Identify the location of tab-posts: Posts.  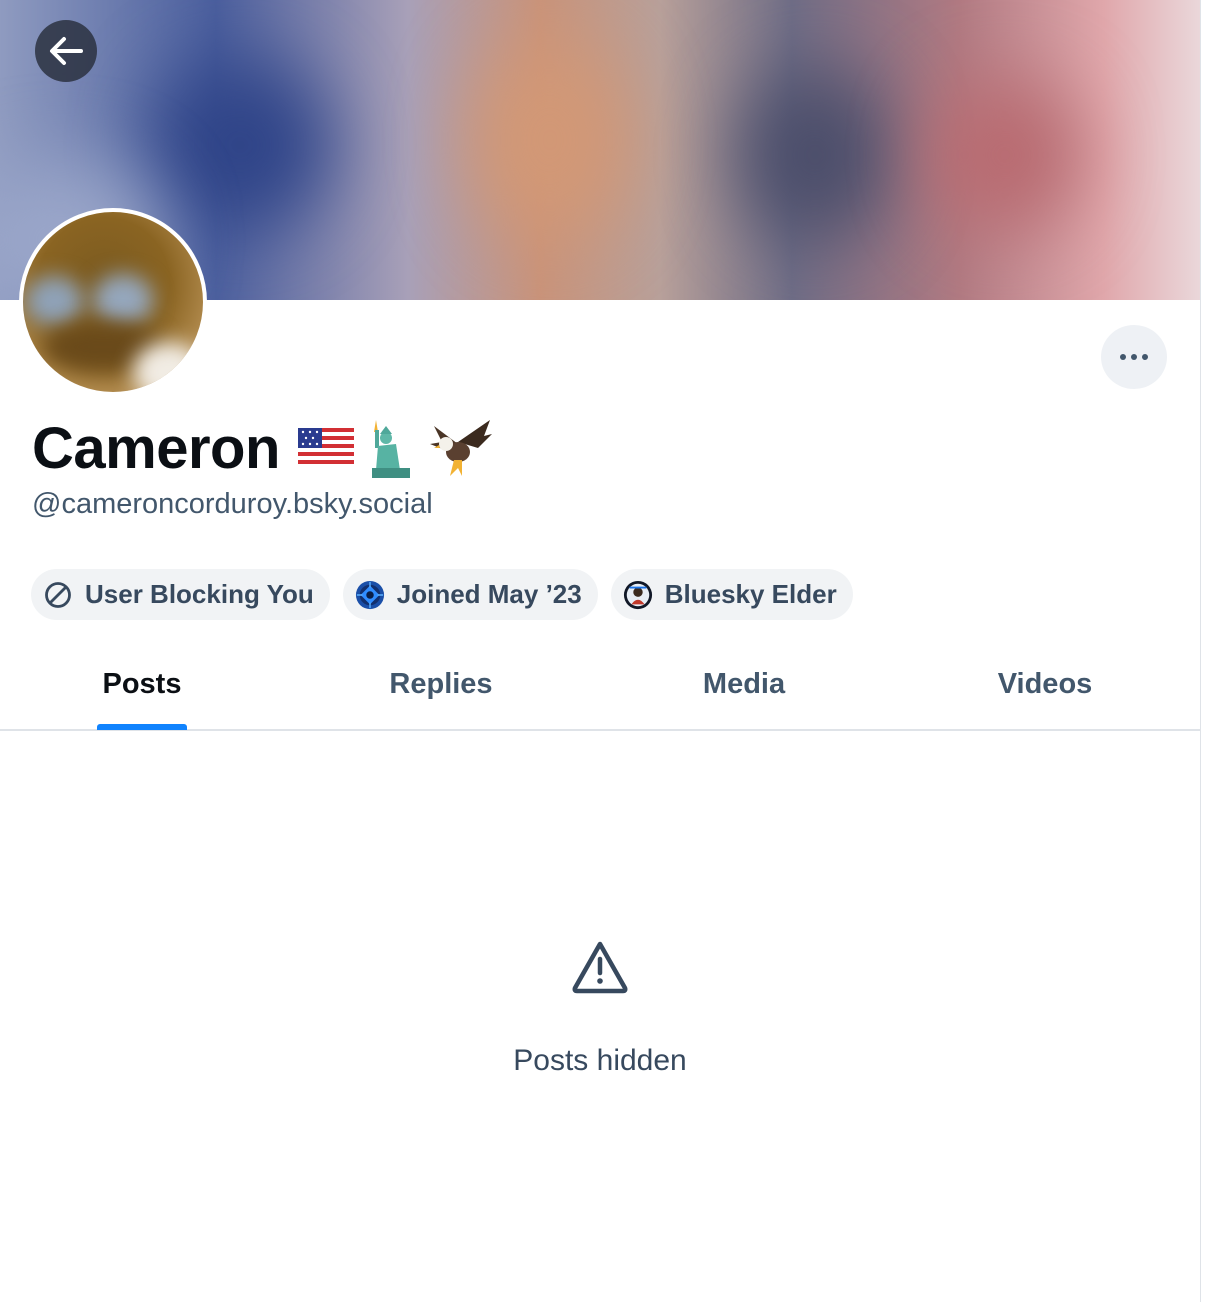
(142, 684).